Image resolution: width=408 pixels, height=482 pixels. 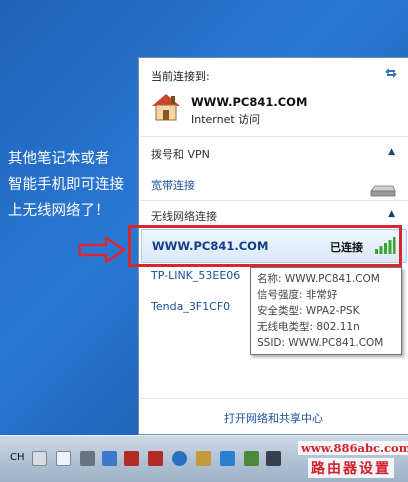 What do you see at coordinates (297, 295) in the screenshot?
I see `tooltip-line: 信号强度: 非常好` at bounding box center [297, 295].